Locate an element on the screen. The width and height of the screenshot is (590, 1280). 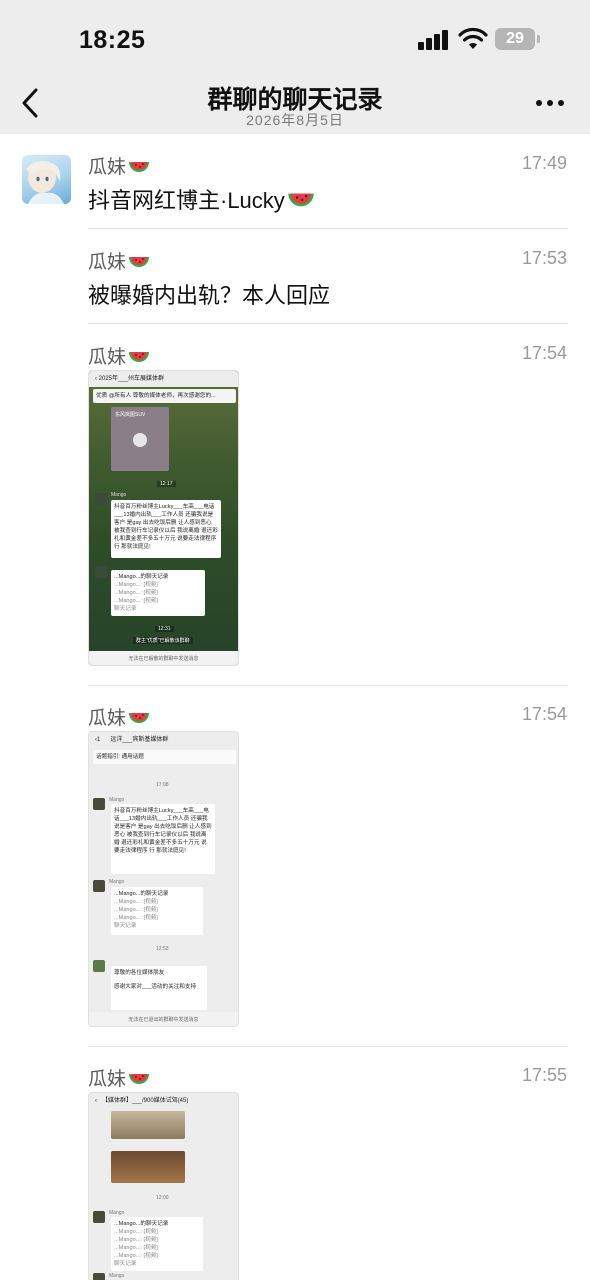
message-body: 抖音网红博主·Lucky is located at coordinates (186, 200).